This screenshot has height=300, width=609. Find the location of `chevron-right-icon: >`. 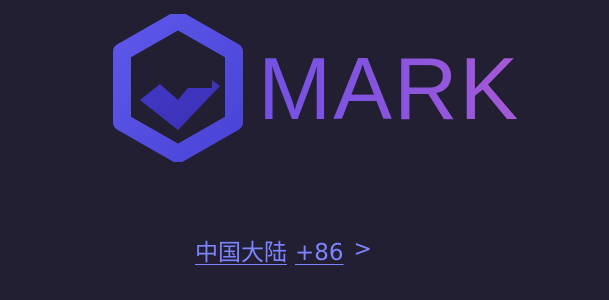

chevron-right-icon: > is located at coordinates (363, 250).